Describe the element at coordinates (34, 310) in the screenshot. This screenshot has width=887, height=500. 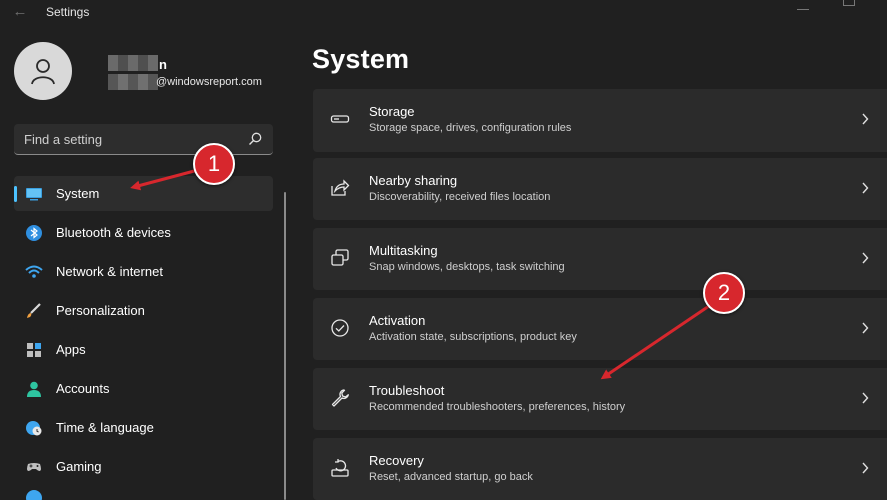
I see `brush-icon` at that location.